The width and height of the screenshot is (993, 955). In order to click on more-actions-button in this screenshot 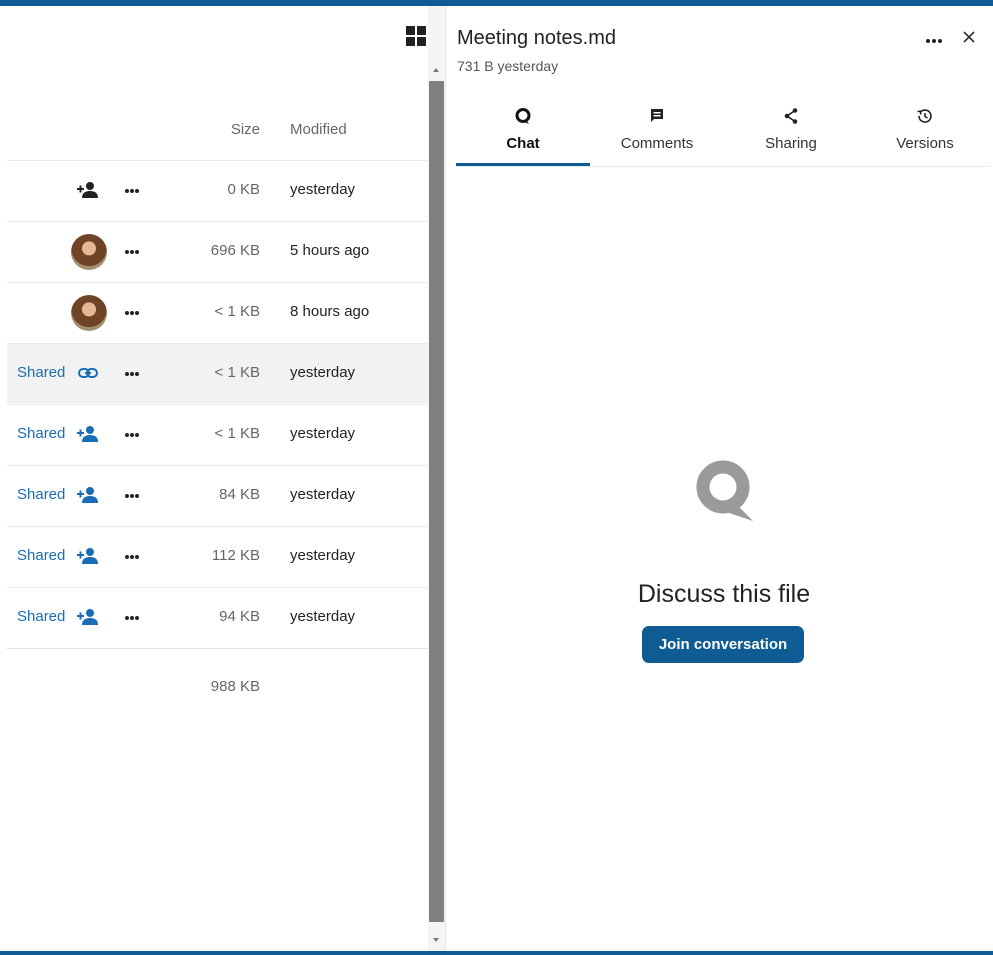, I will do `click(934, 40)`.